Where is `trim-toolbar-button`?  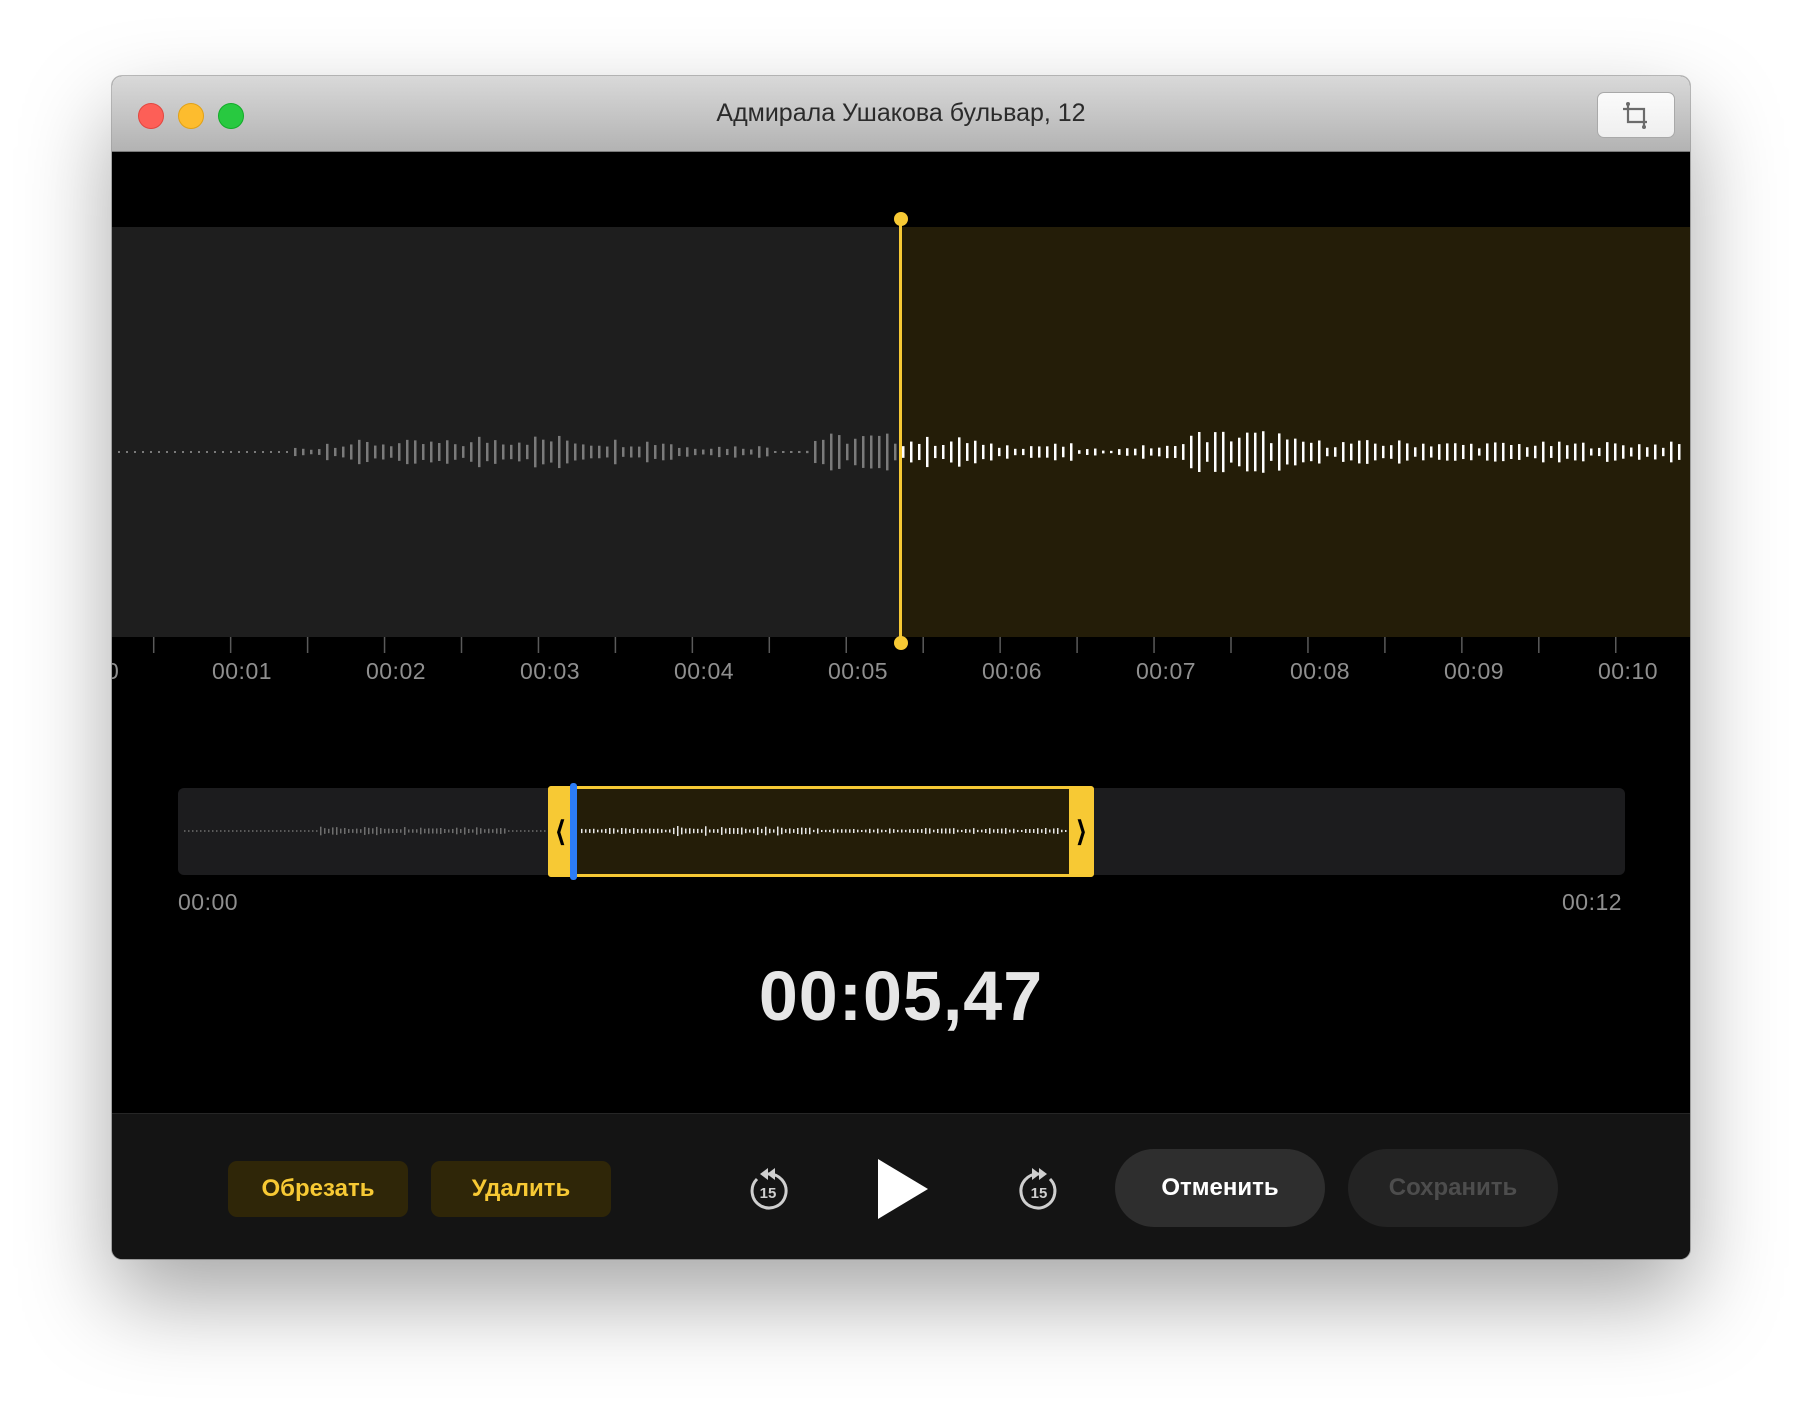 trim-toolbar-button is located at coordinates (1636, 115).